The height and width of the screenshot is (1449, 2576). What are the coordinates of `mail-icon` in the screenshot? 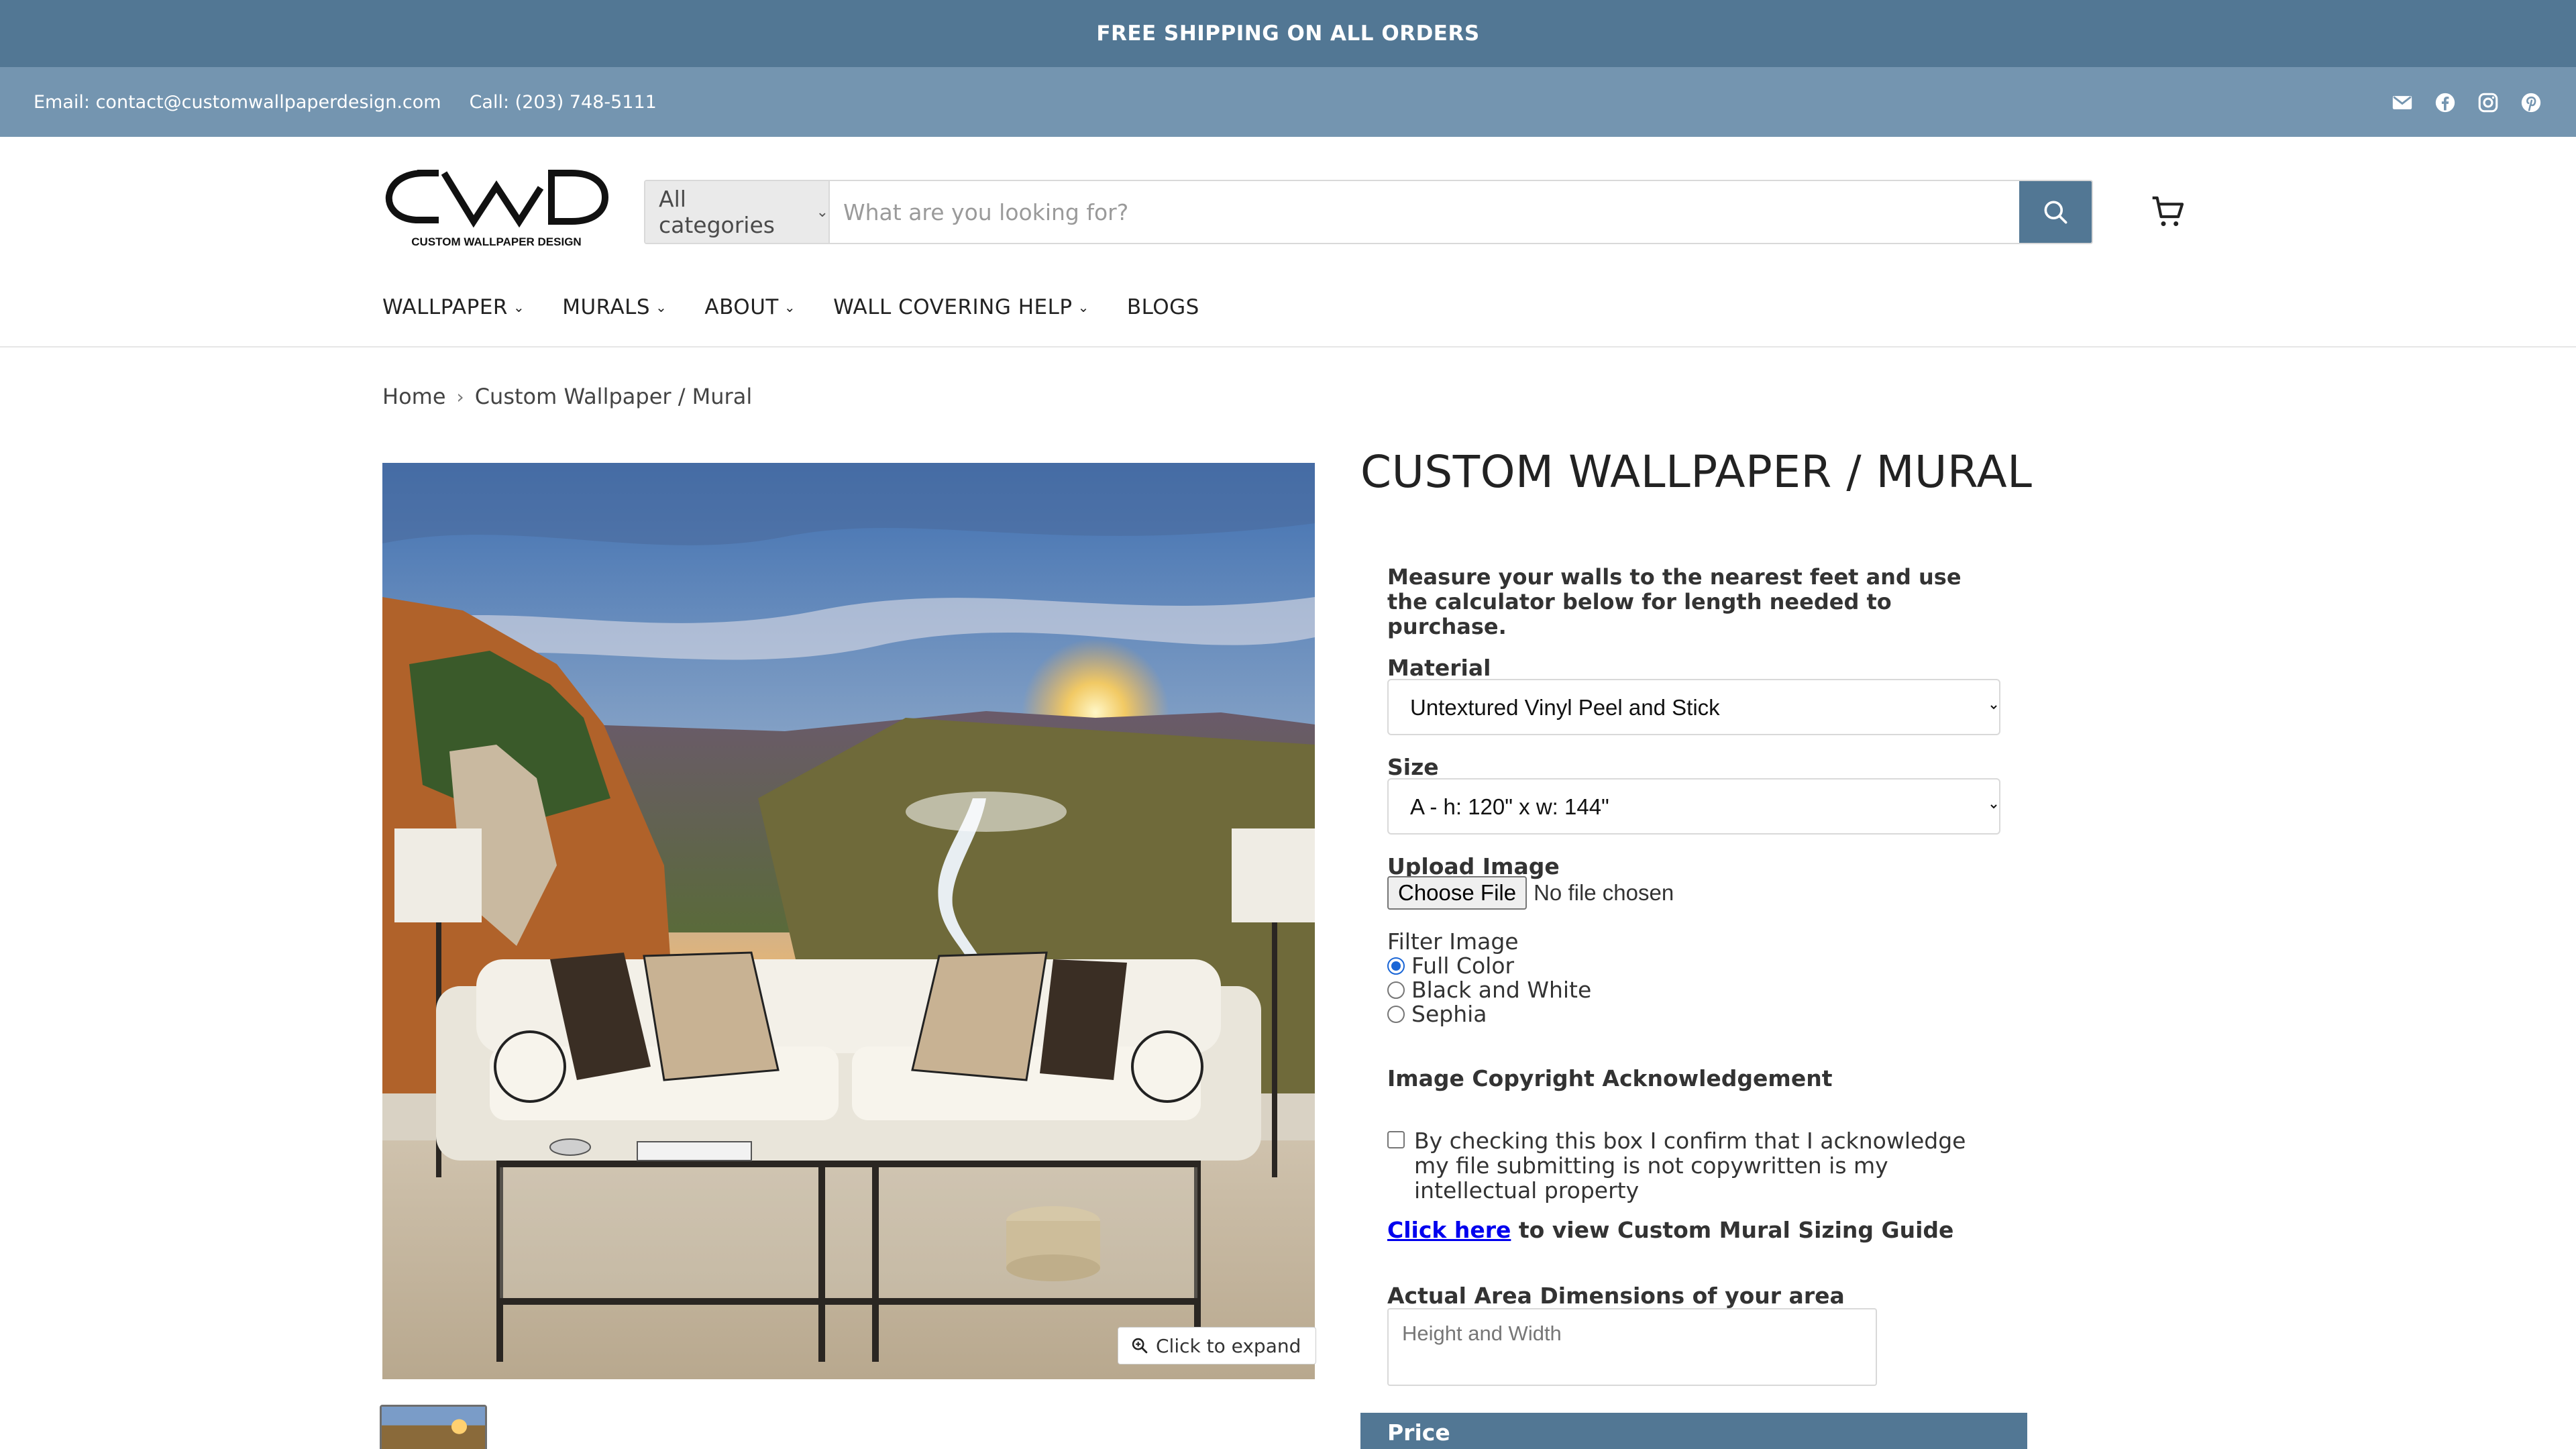 It's located at (2402, 102).